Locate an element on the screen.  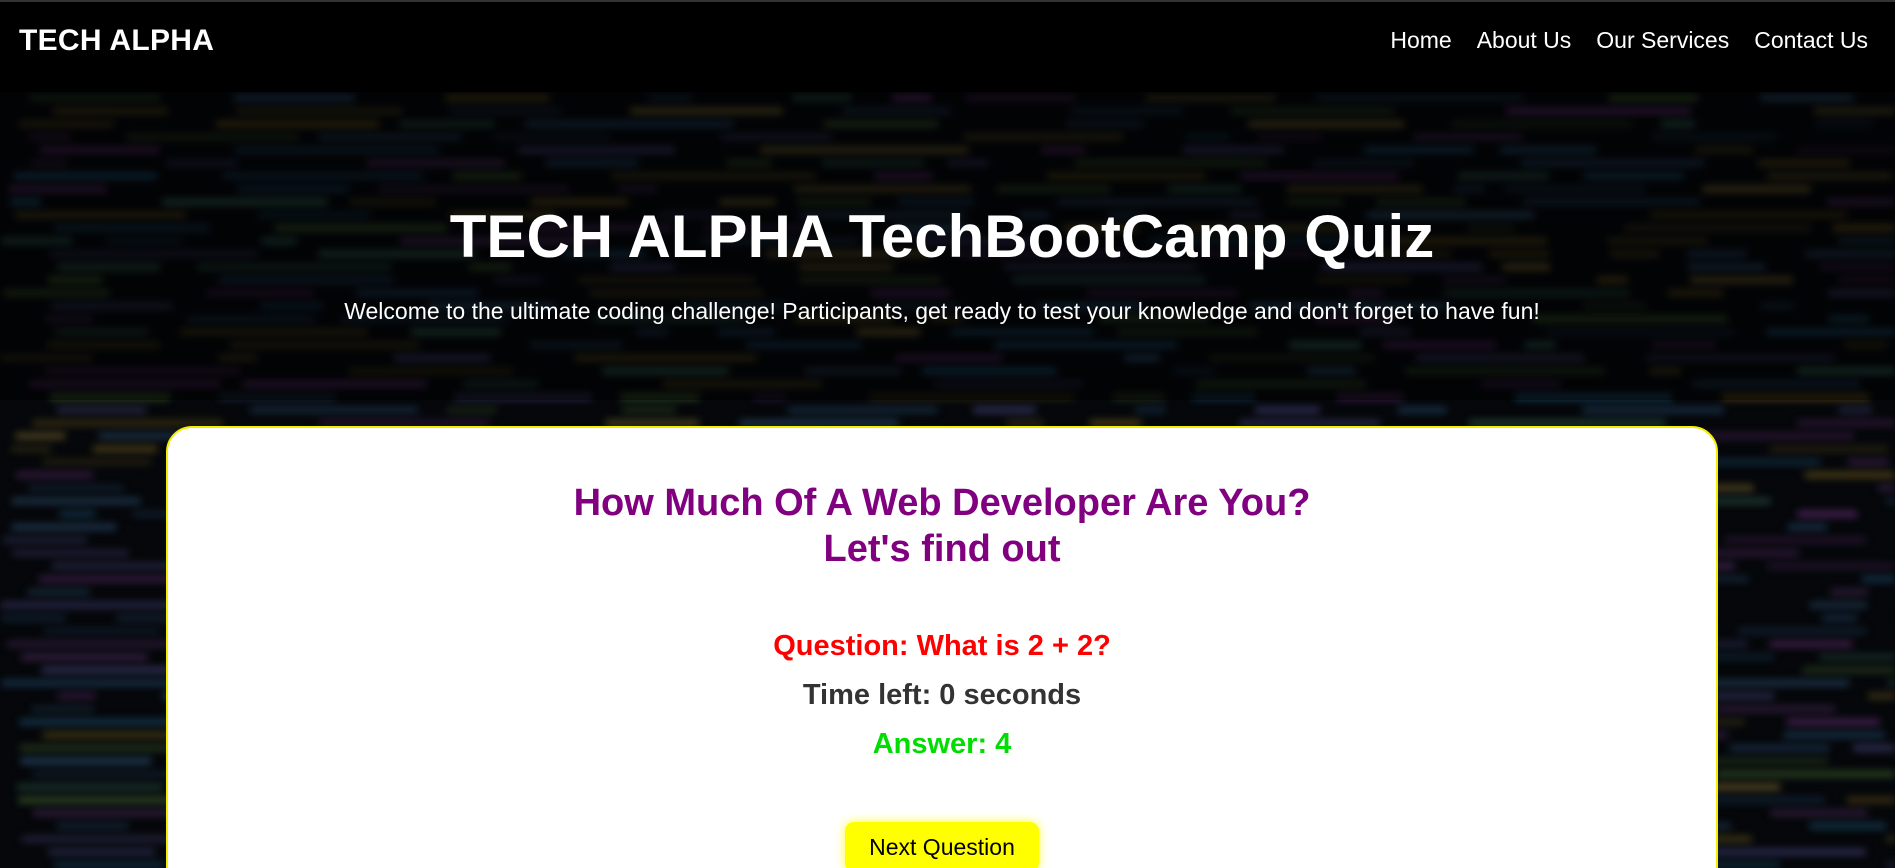
nav-link-our-services: Our Services is located at coordinates (1662, 40).